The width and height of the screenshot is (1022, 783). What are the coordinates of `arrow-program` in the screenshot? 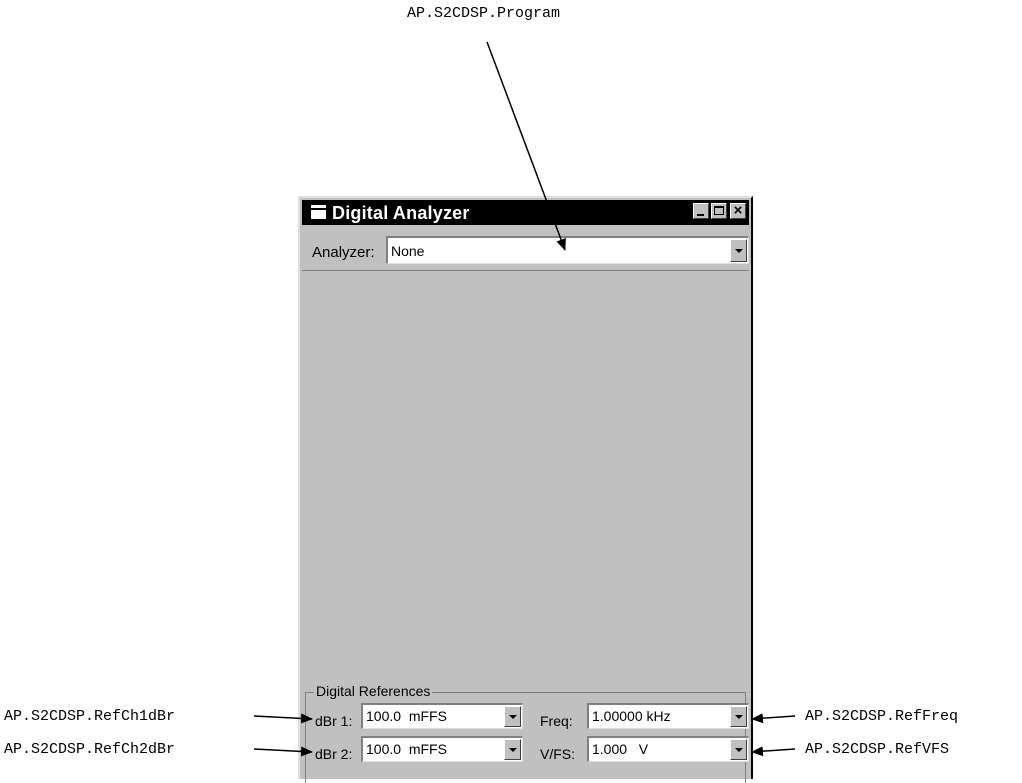 It's located at (526, 146).